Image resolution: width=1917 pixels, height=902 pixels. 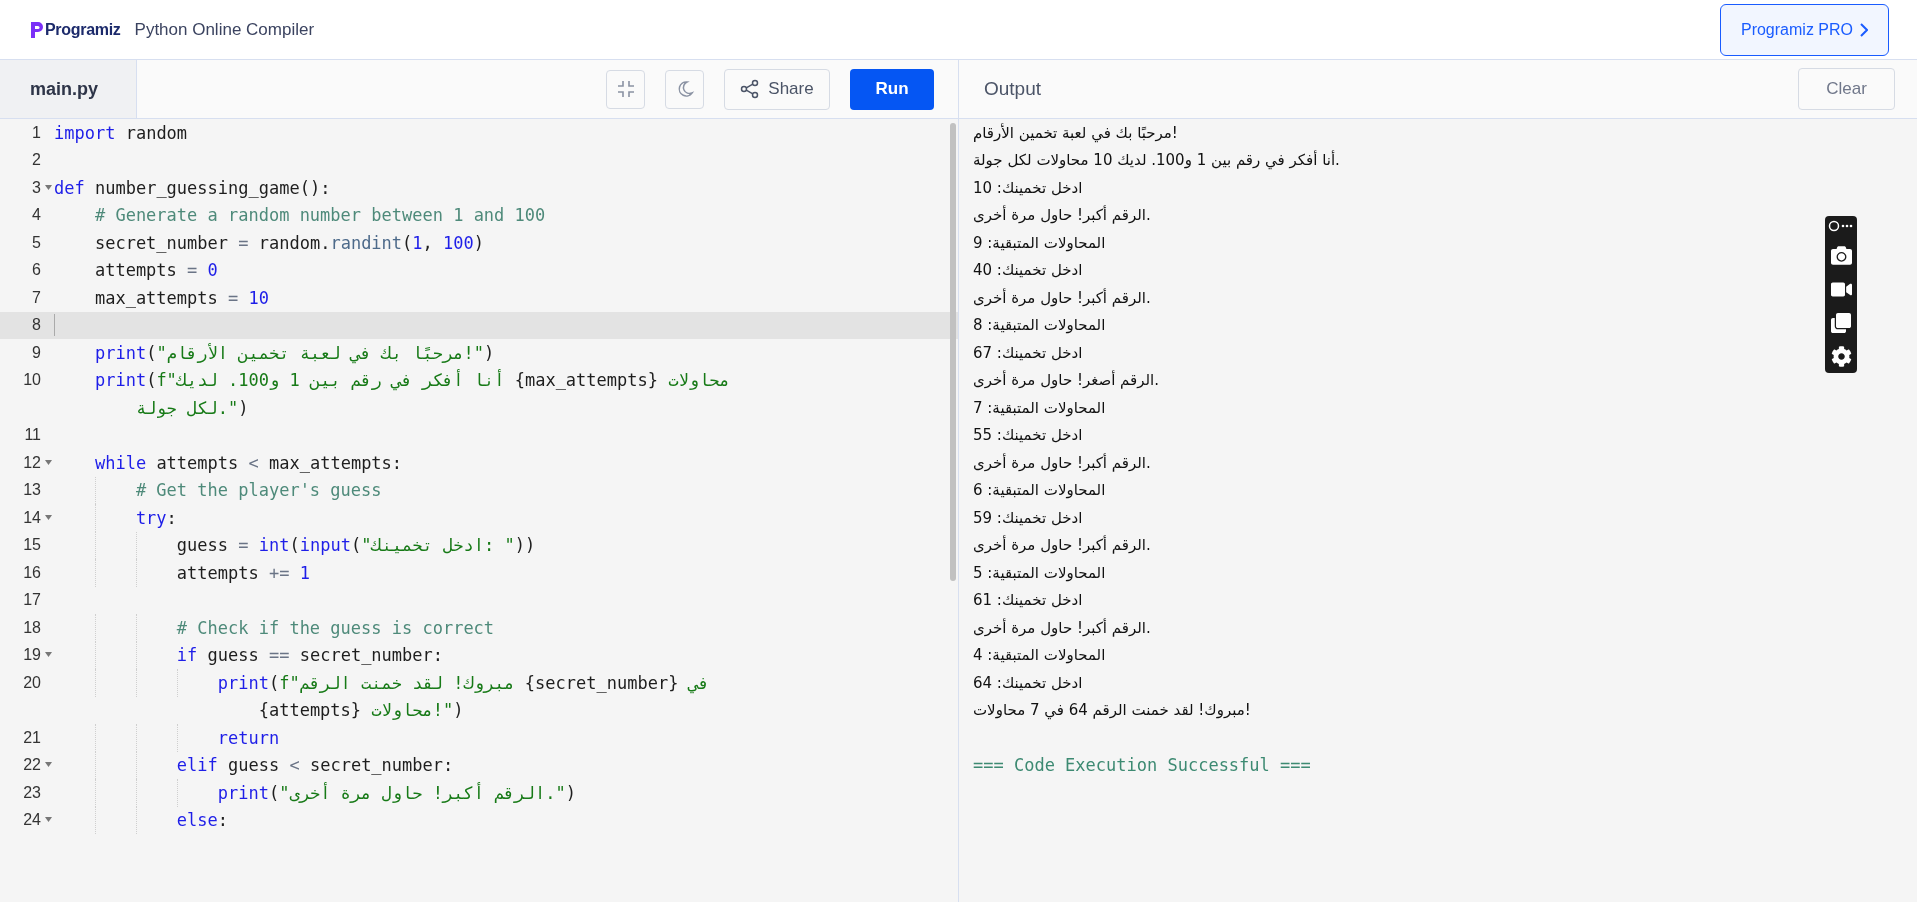 I want to click on code-line: secret_number = random.randint(1, 100), so click(x=289, y=242).